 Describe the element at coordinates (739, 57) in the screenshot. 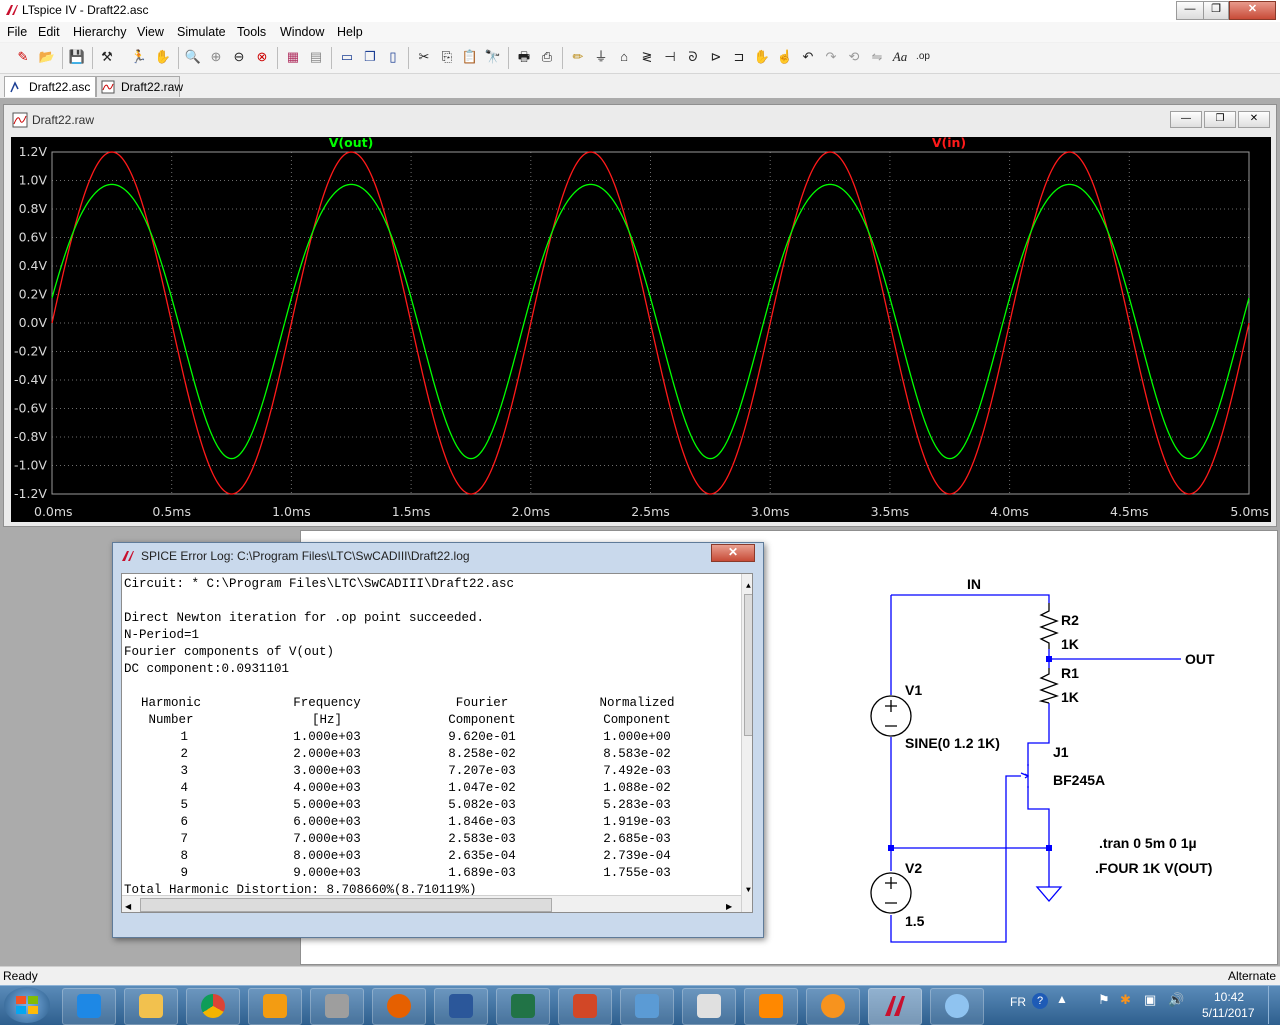

I see `component-icon: ⊐` at that location.